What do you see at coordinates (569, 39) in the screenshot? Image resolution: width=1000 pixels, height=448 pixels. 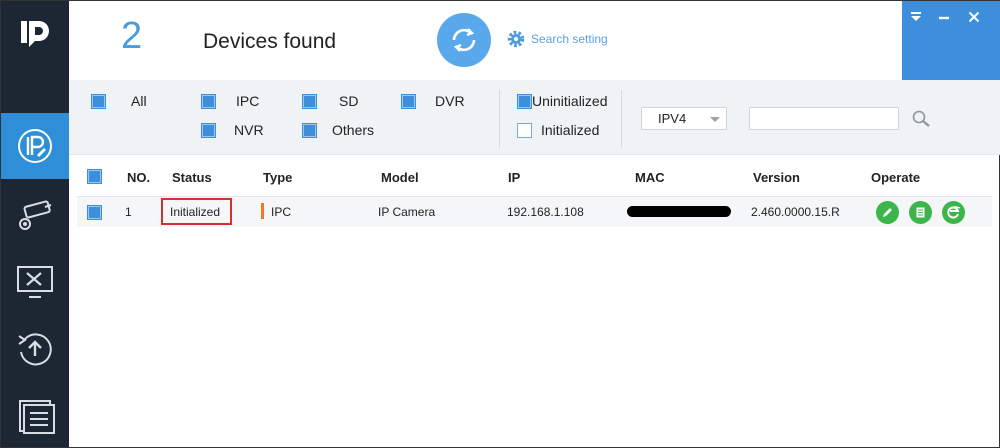 I see `search-setting-label: Search setting` at bounding box center [569, 39].